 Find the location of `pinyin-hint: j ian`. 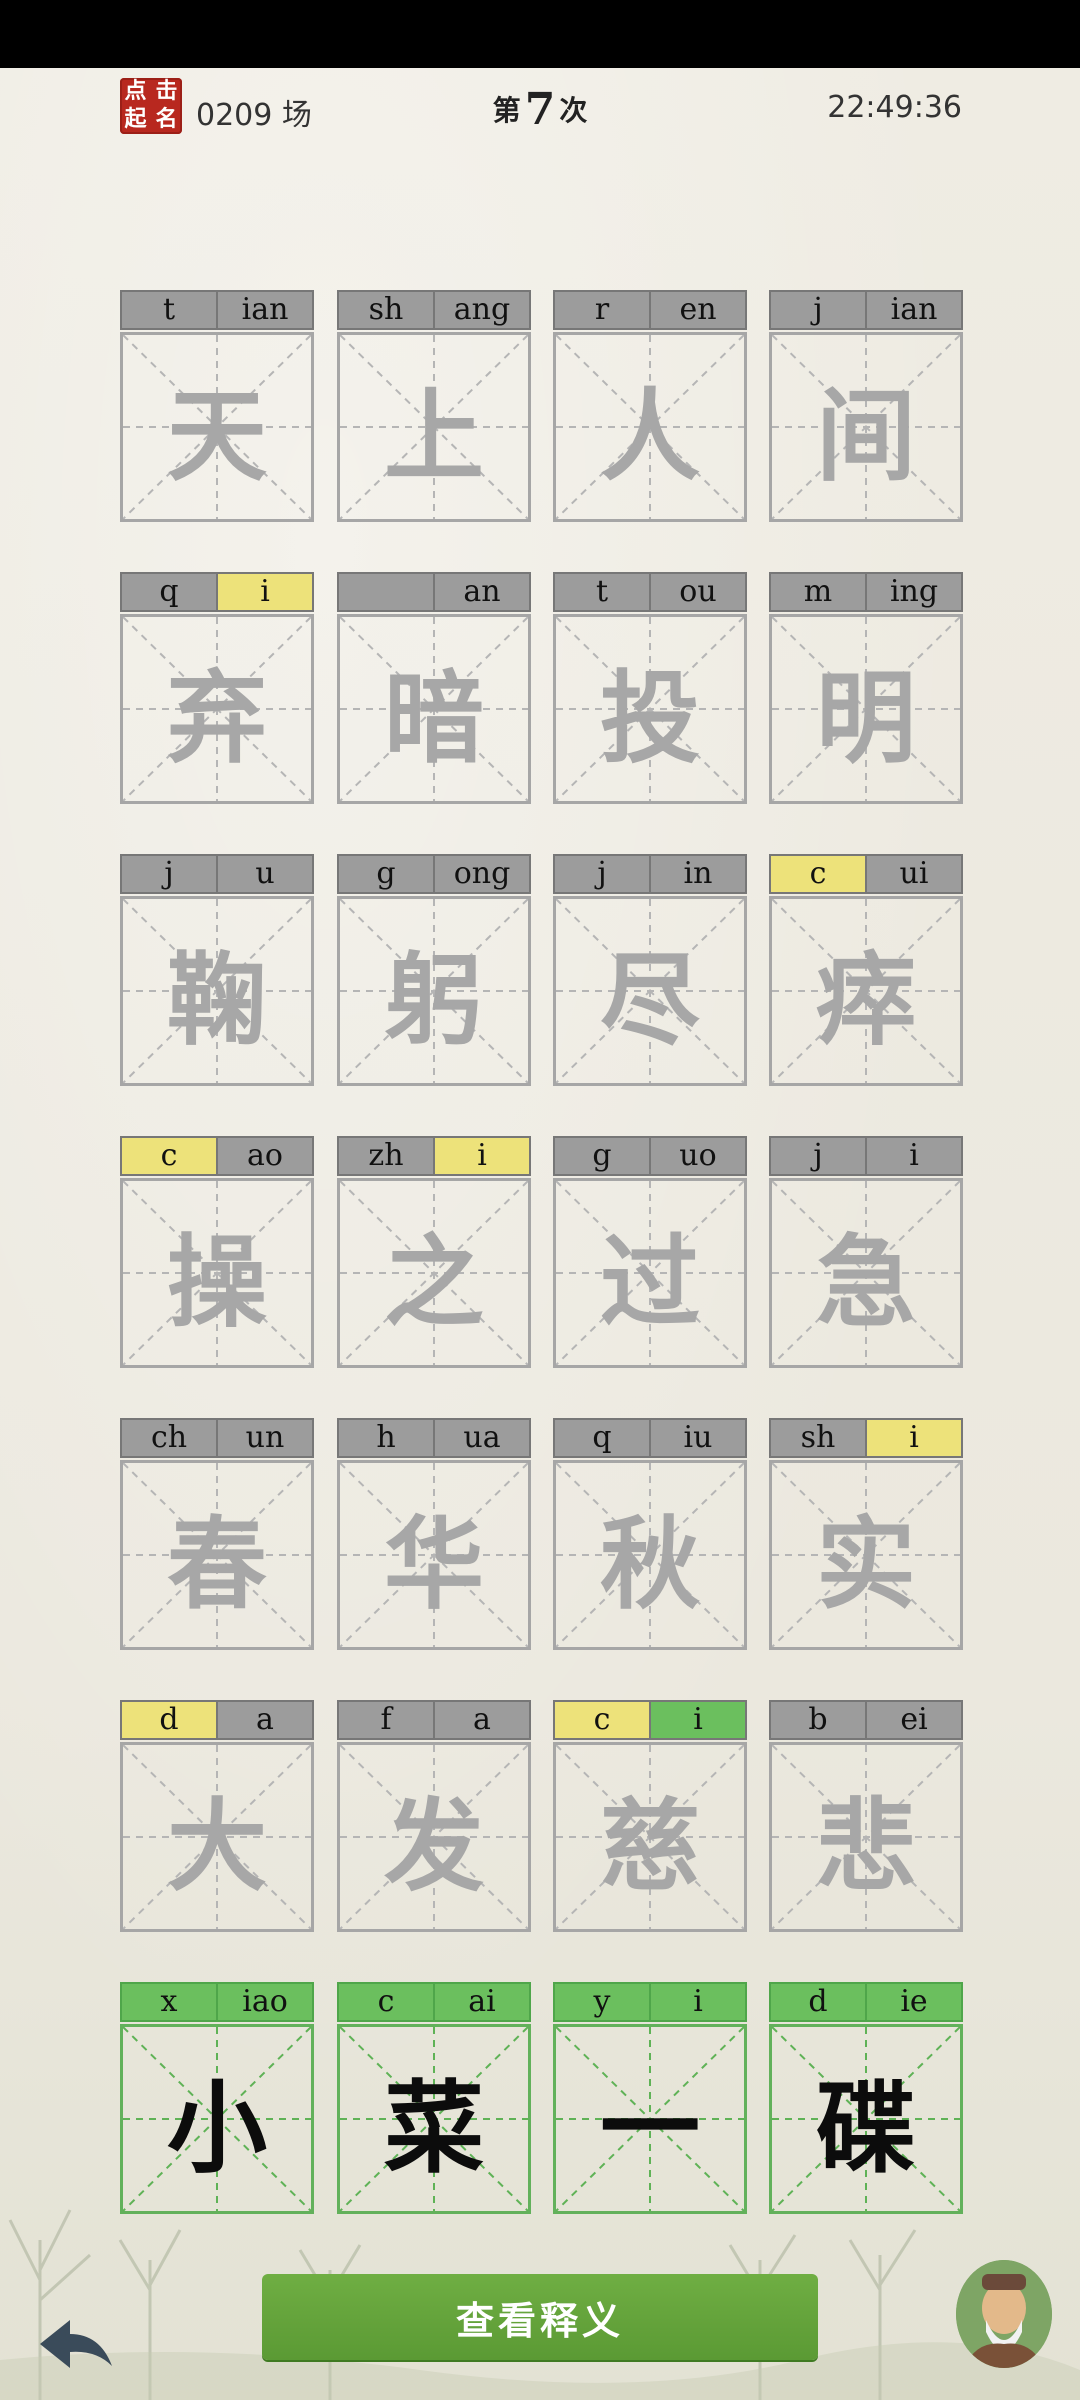

pinyin-hint: j ian is located at coordinates (866, 310).